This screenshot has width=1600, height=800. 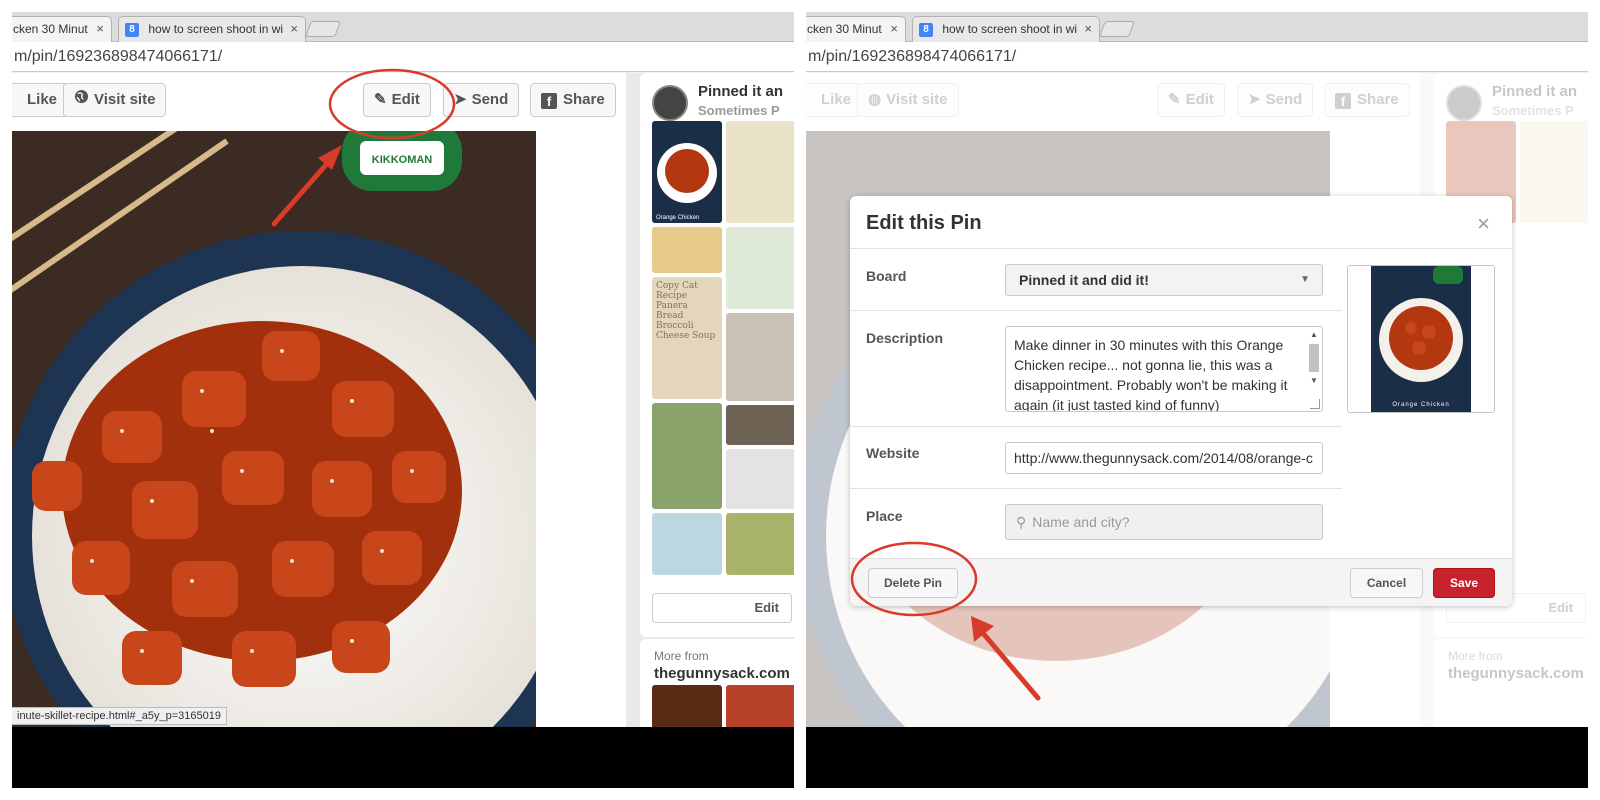 I want to click on board-tile-casserole, so click(x=760, y=357).